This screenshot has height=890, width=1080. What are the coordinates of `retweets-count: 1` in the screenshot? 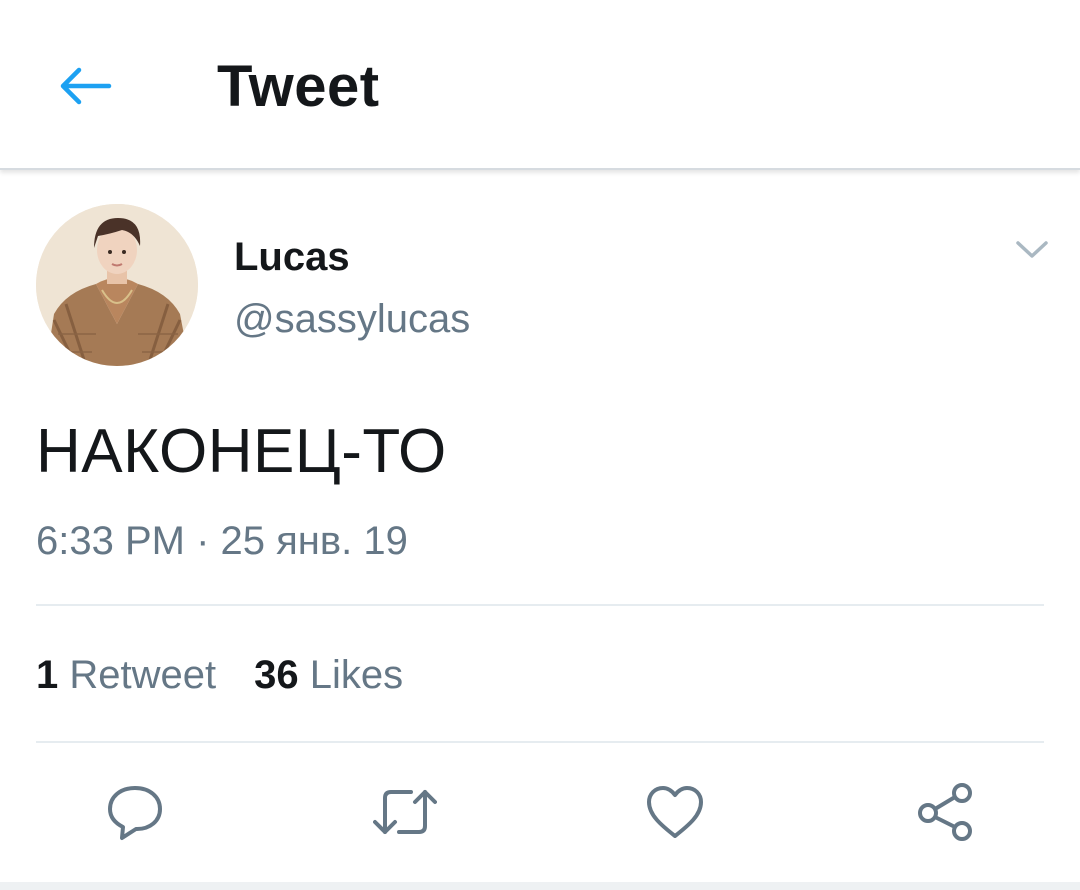 It's located at (47, 675).